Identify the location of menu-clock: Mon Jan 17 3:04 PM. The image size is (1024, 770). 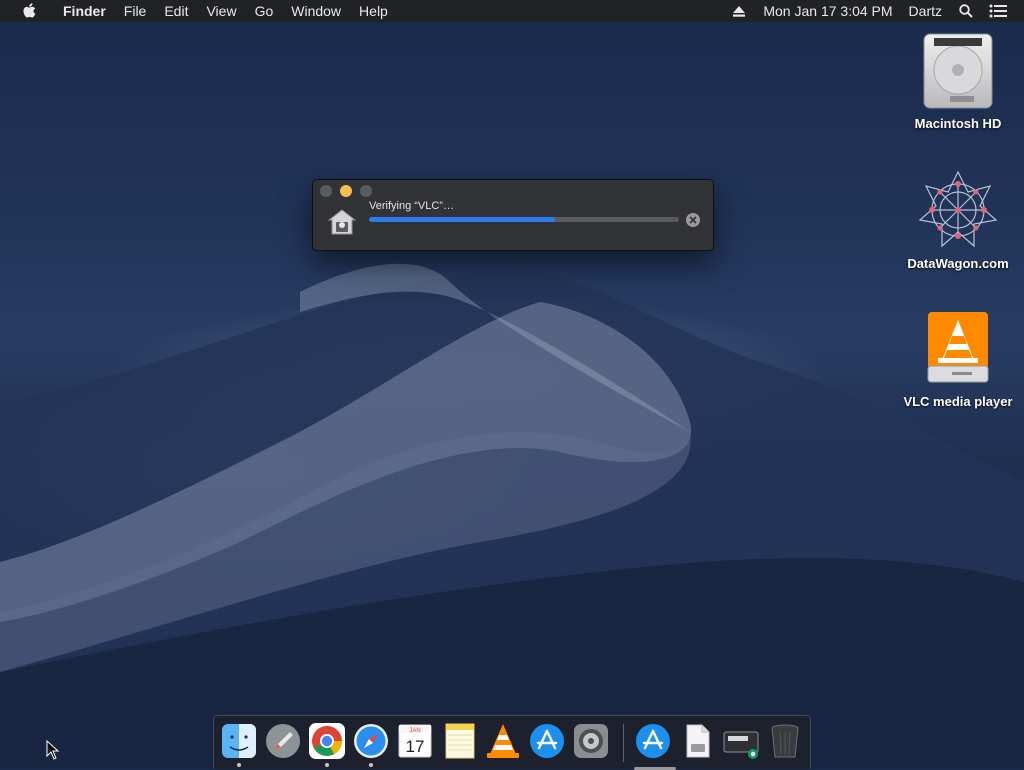
(827, 11).